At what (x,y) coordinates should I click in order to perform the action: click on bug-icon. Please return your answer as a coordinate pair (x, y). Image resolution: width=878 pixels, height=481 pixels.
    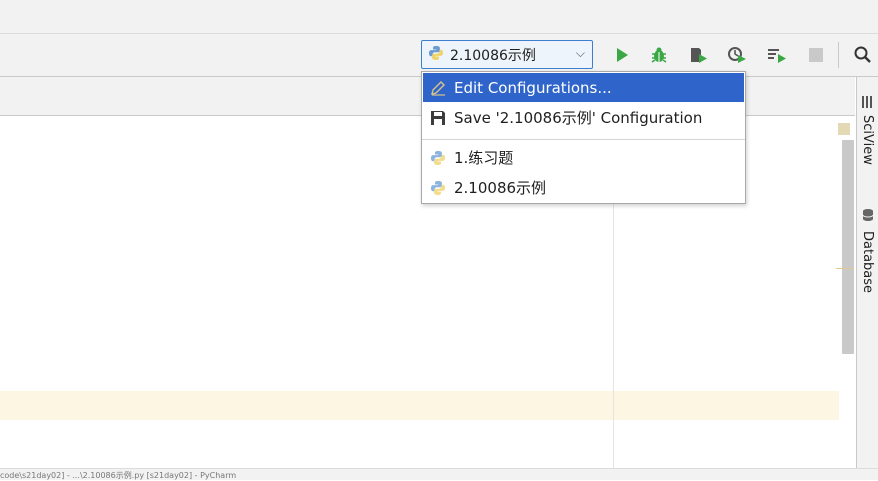
    Looking at the image, I should click on (659, 55).